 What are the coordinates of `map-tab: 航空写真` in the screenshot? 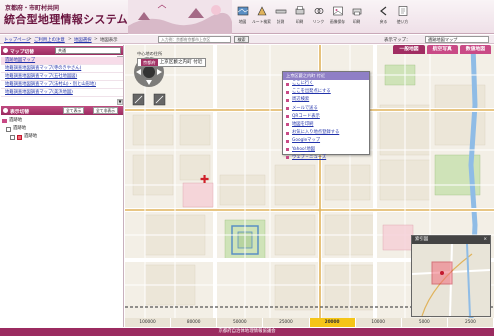 It's located at (442, 49).